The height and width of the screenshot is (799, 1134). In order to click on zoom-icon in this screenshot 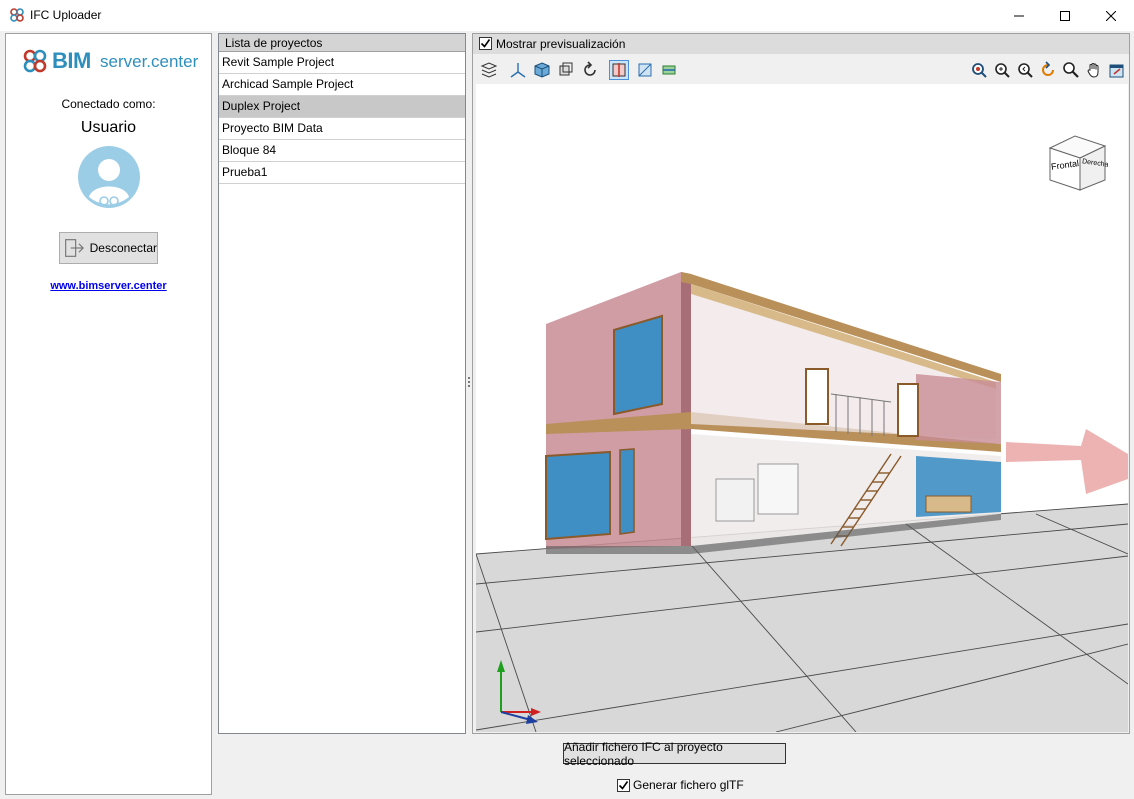, I will do `click(1071, 70)`.